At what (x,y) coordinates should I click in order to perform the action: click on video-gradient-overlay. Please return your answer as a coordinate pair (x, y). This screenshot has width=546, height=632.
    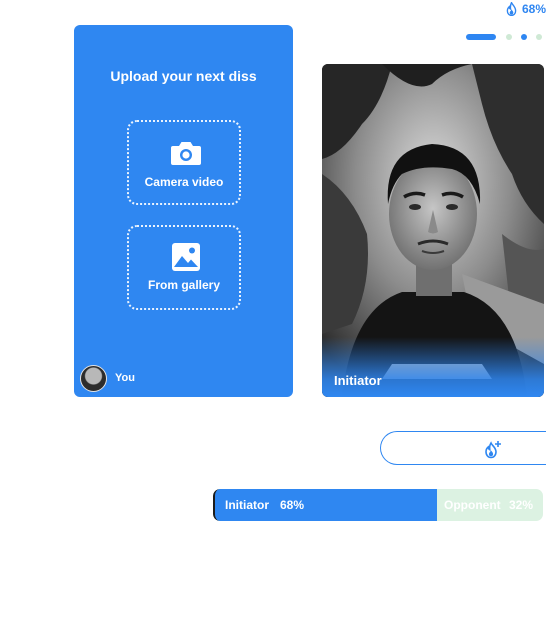
    Looking at the image, I should click on (433, 367).